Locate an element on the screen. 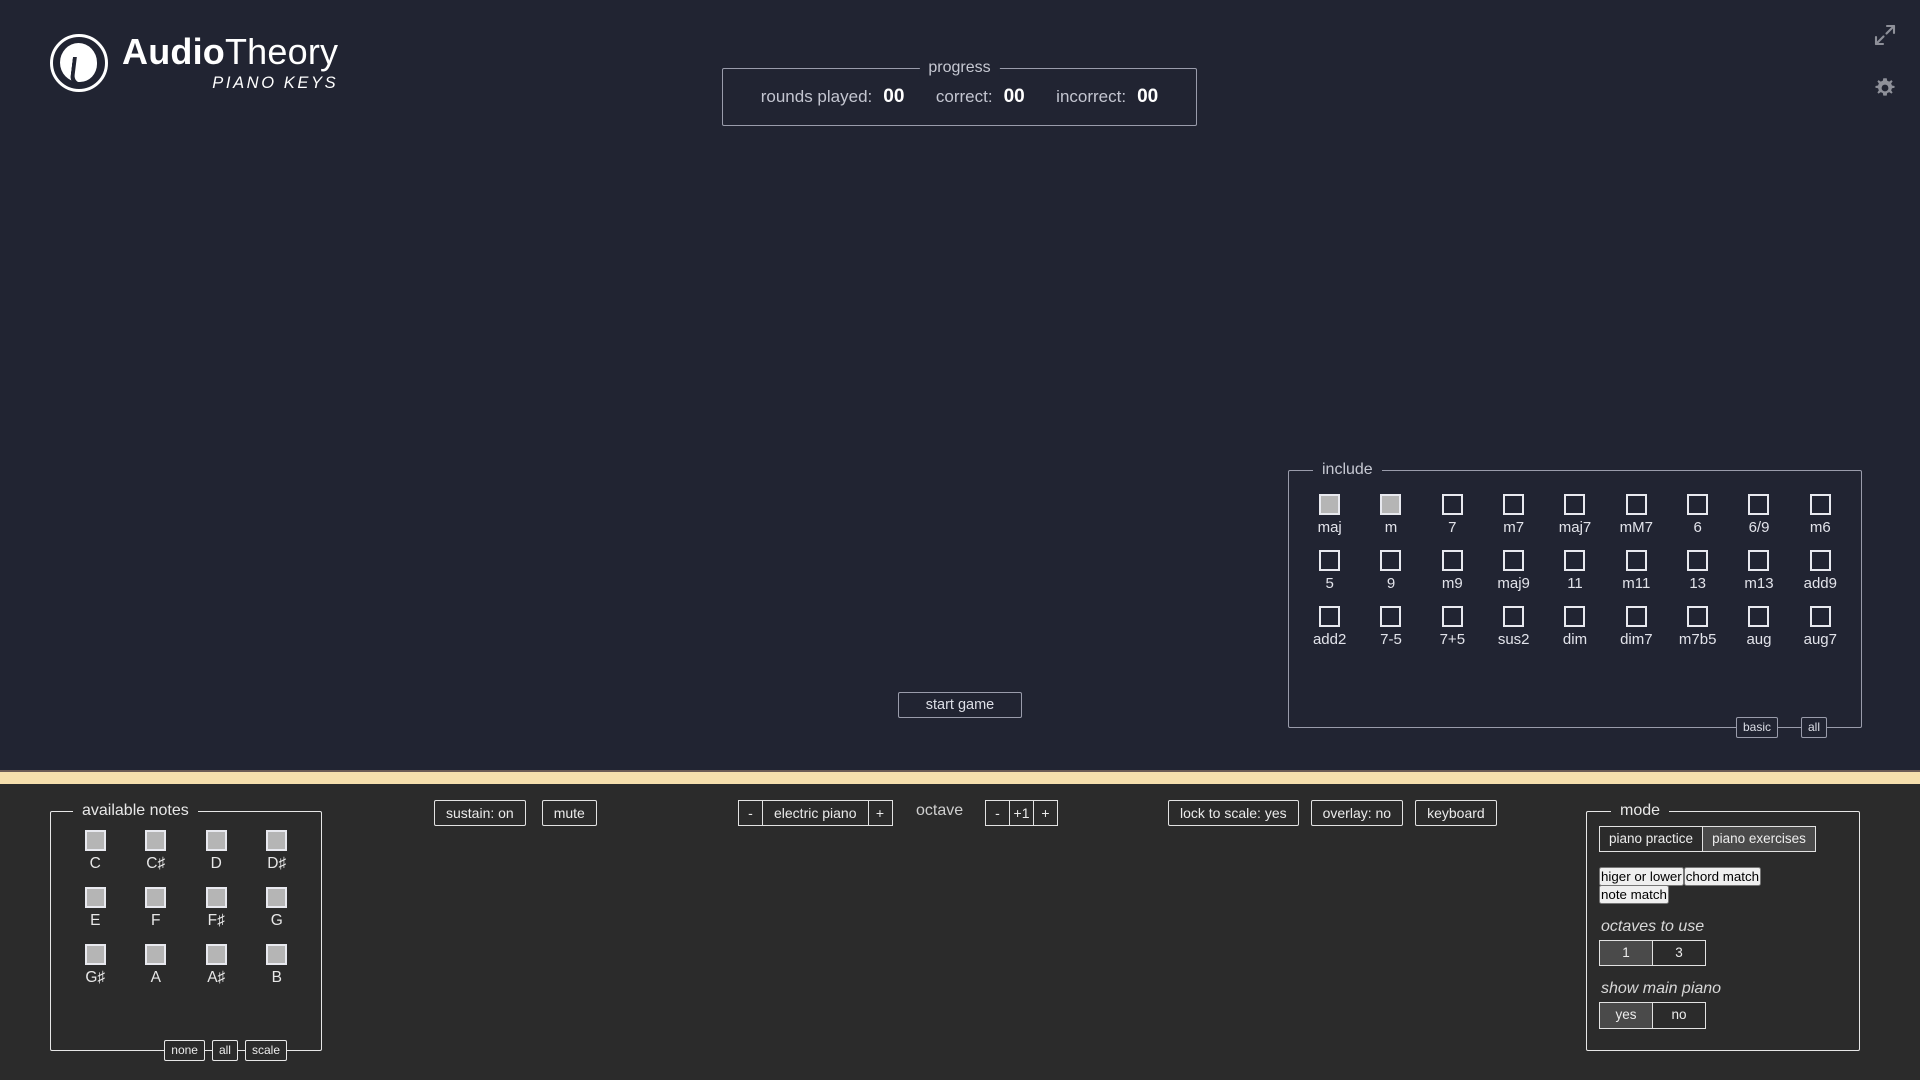 The image size is (1920, 1080). include-chord-add9: add9 is located at coordinates (1820, 571).